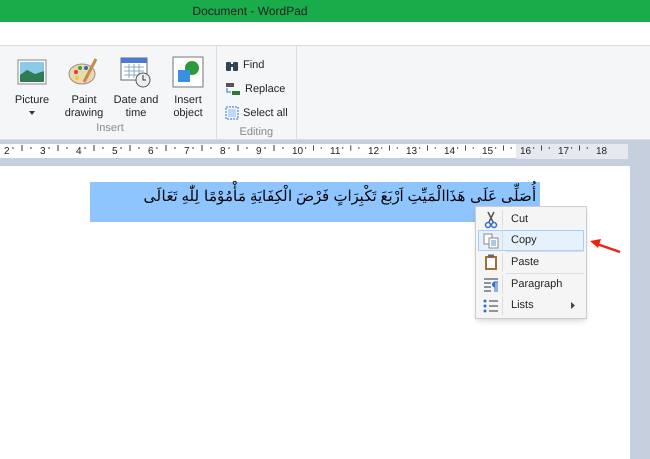  I want to click on ribbon-button: Paint drawing, so click(84, 83).